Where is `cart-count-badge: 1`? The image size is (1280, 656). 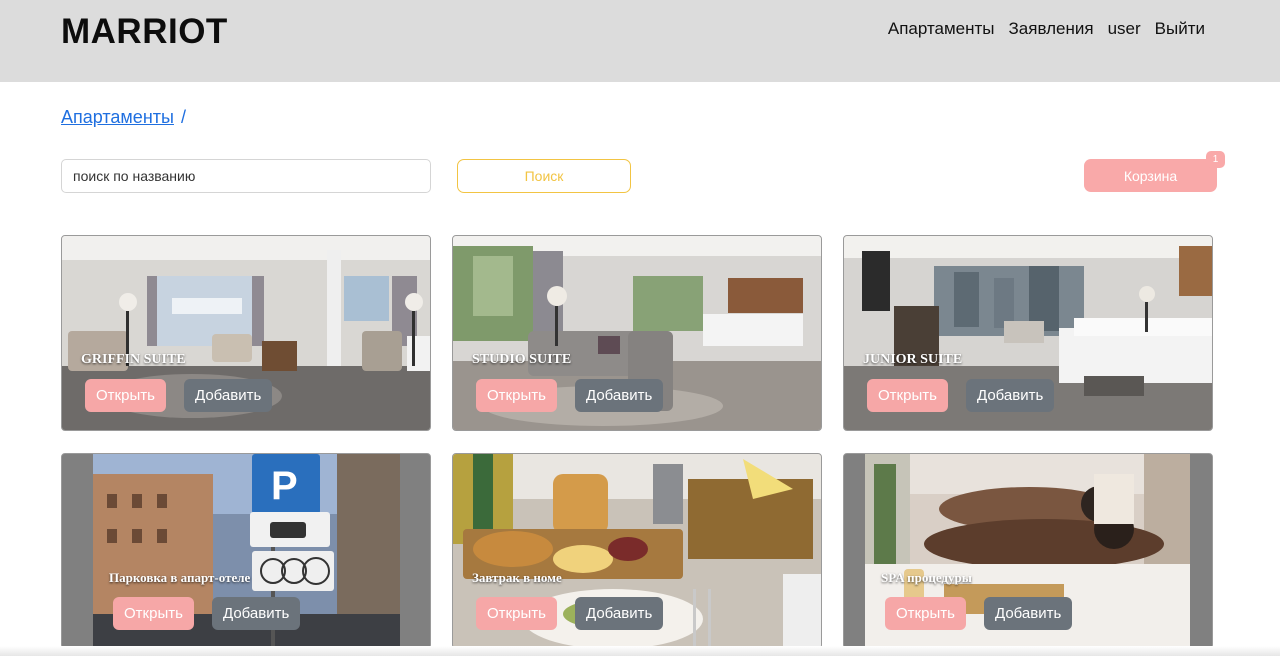 cart-count-badge: 1 is located at coordinates (1215, 159).